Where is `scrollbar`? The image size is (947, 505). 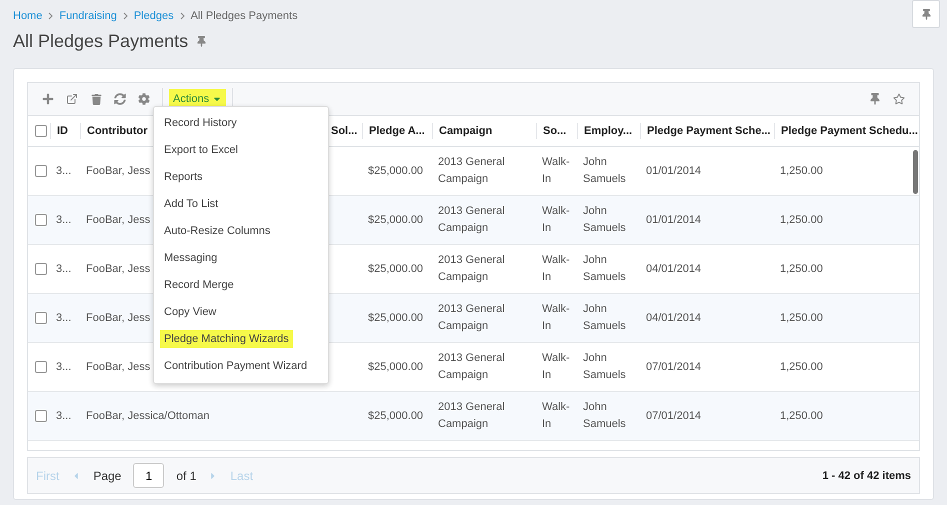
scrollbar is located at coordinates (915, 172).